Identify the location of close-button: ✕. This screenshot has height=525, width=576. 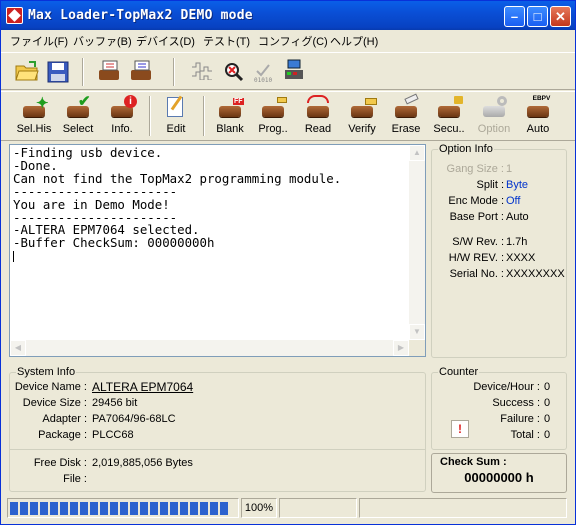
(560, 16).